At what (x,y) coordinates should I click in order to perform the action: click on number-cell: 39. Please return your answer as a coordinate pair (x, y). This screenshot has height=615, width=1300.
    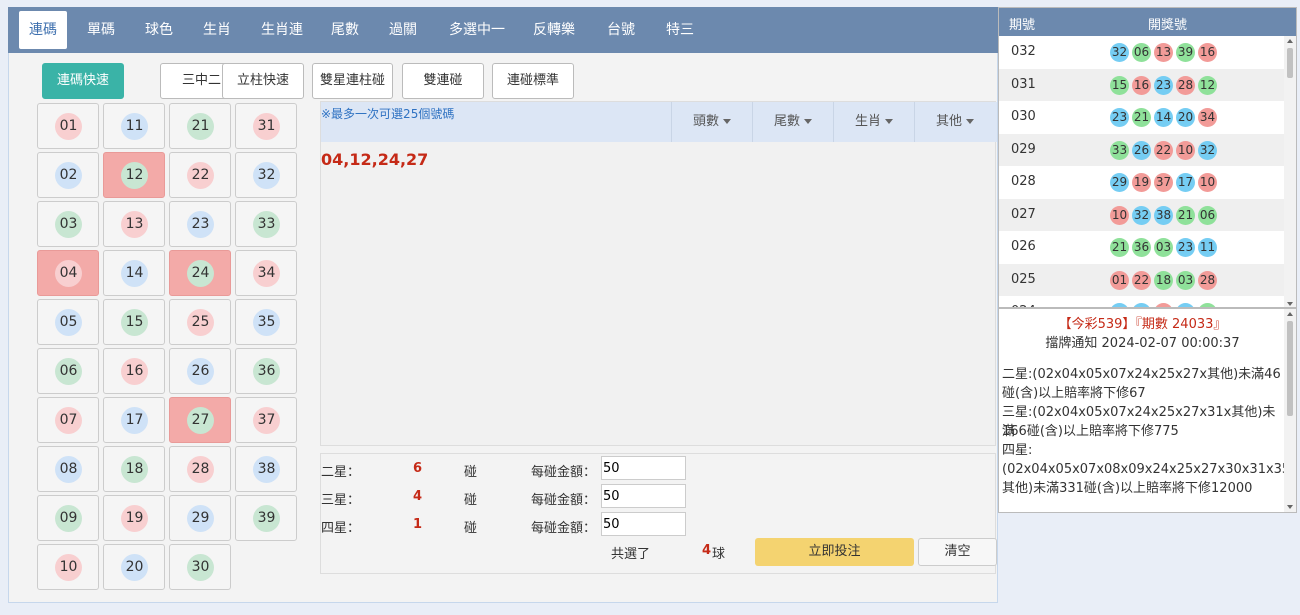
    Looking at the image, I should click on (266, 518).